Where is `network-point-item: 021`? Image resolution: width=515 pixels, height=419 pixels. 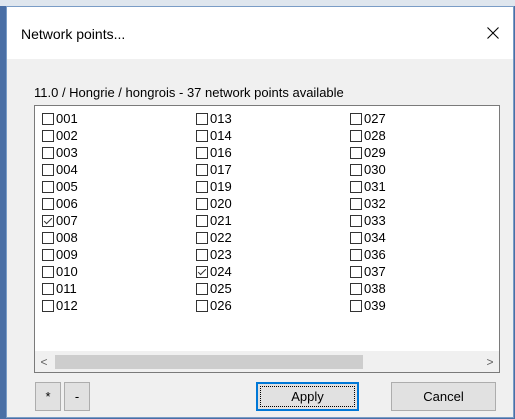
network-point-item: 021 is located at coordinates (214, 220).